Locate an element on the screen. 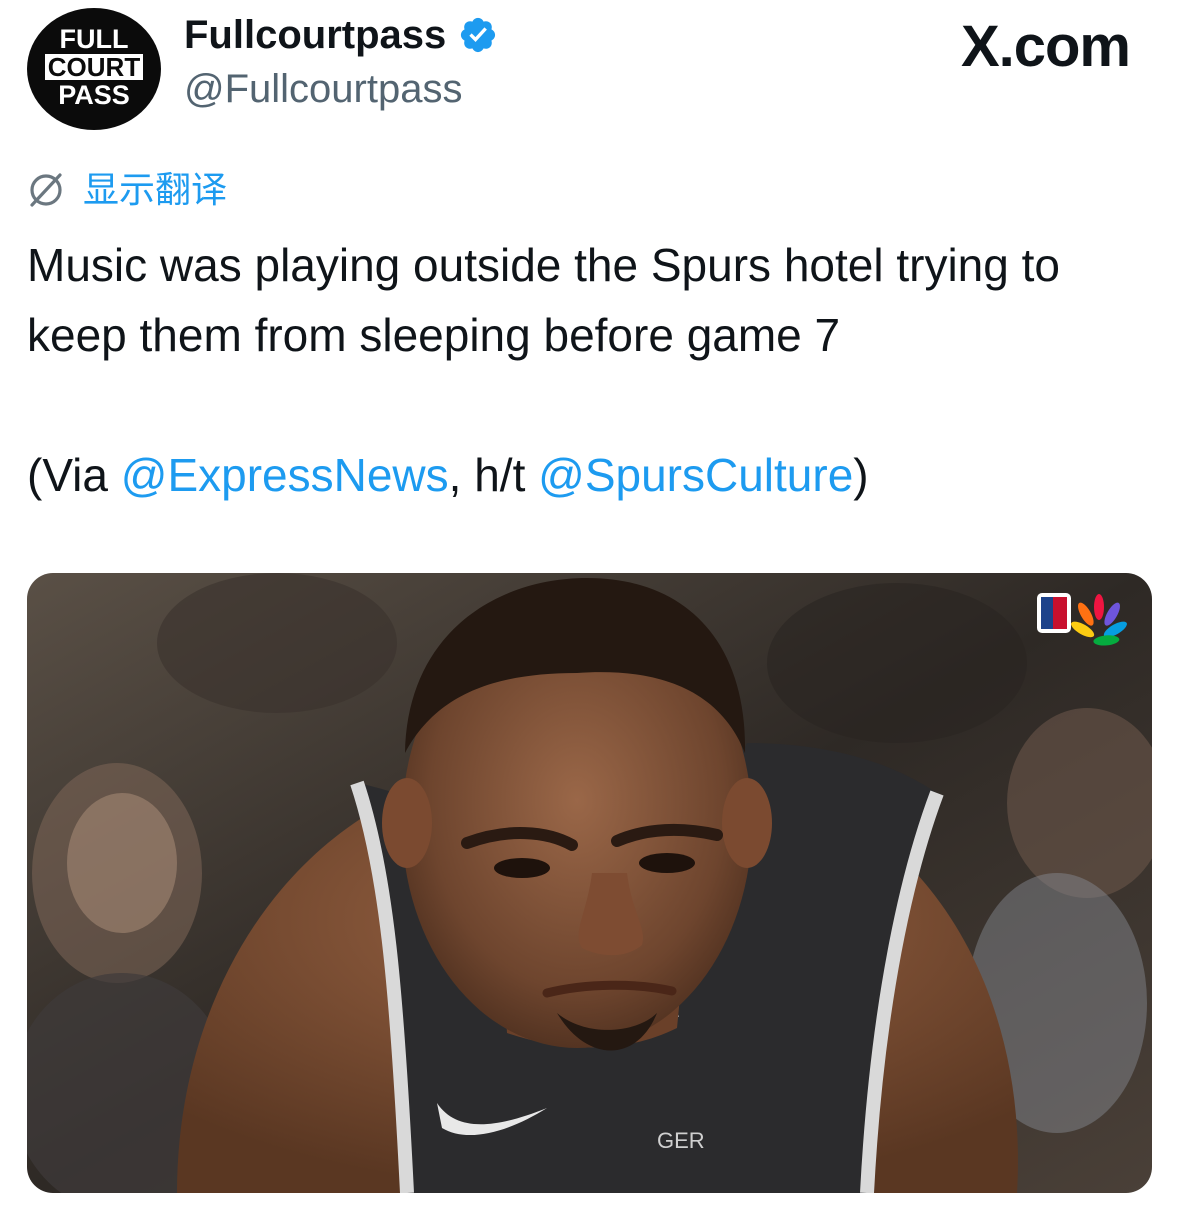 The width and height of the screenshot is (1179, 1209). show-translation-label: 显示翻译 is located at coordinates (155, 189).